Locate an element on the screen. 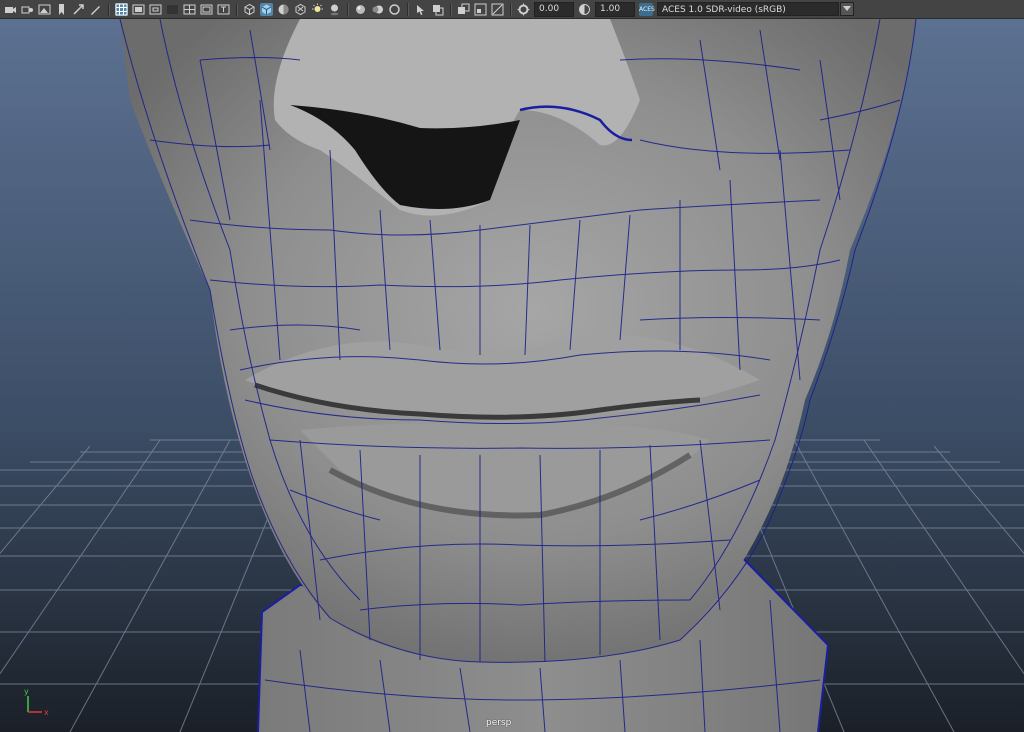  isolate-select-icon is located at coordinates (420, 9).